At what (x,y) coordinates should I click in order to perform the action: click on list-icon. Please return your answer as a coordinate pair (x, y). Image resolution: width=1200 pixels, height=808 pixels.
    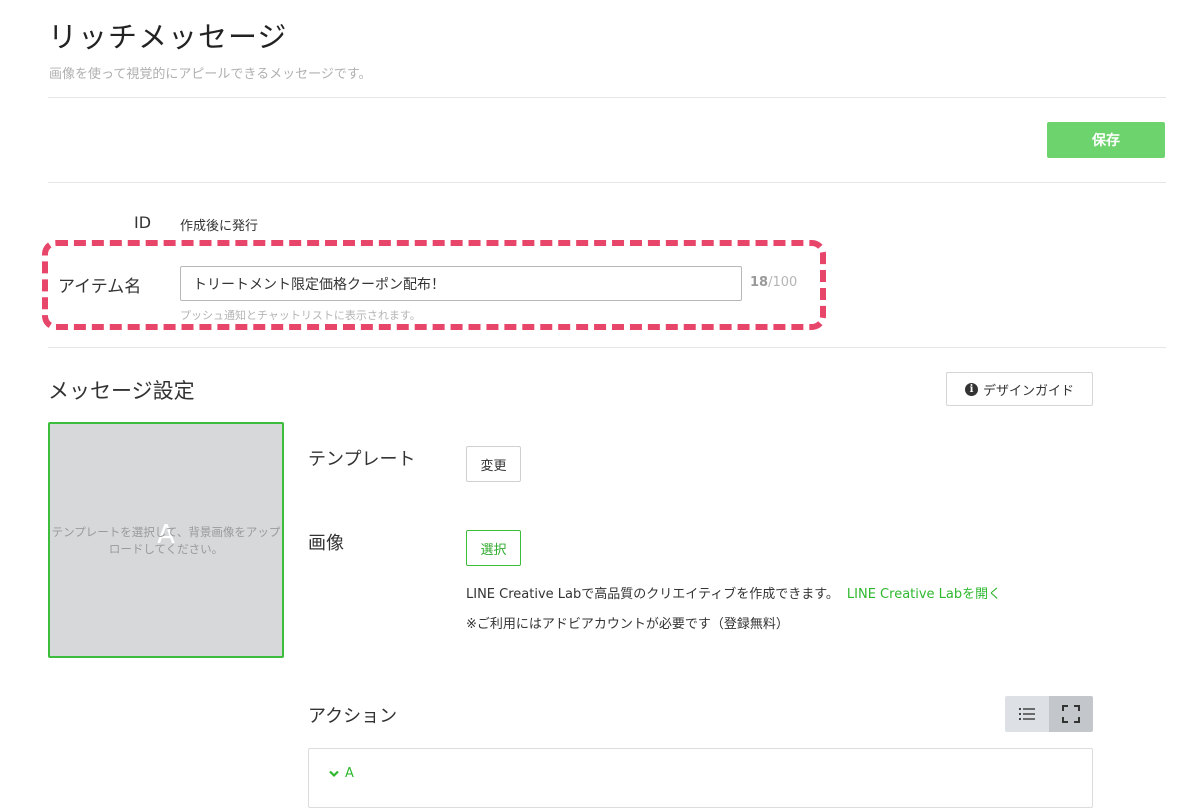
    Looking at the image, I should click on (1027, 714).